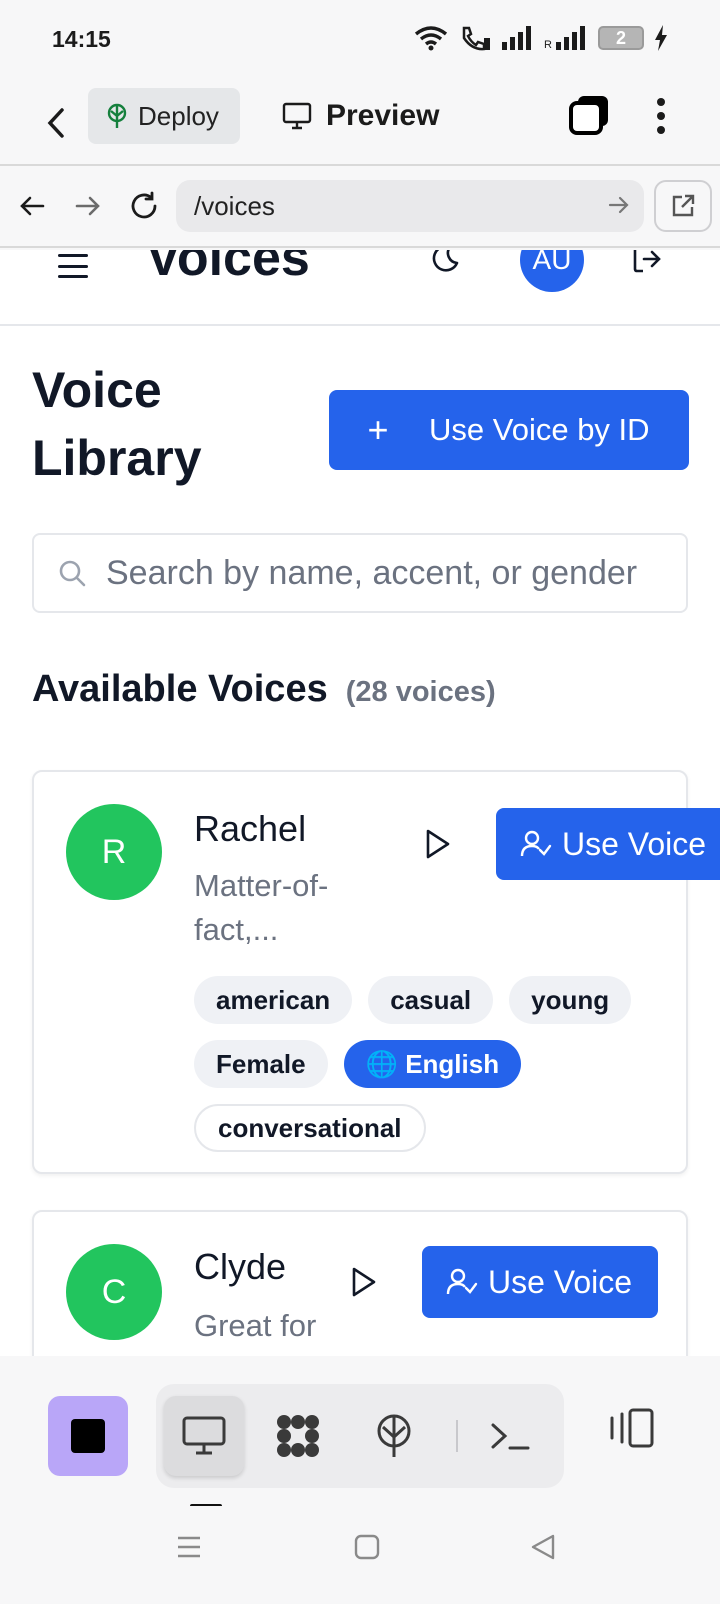 The width and height of the screenshot is (720, 1604). Describe the element at coordinates (590, 116) in the screenshot. I see `tabs-icon` at that location.